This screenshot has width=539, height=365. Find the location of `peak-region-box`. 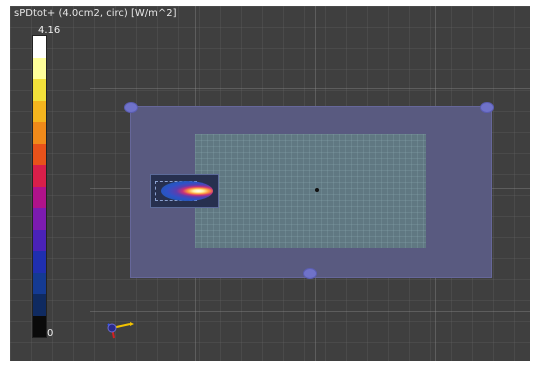

peak-region-box is located at coordinates (184, 191).